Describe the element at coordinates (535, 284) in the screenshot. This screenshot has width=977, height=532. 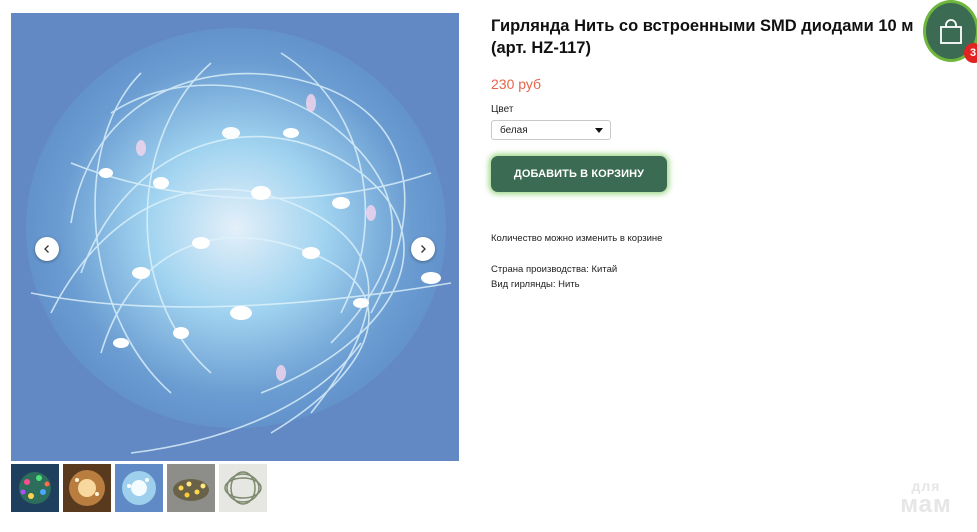
I see `spec-garland-type: Вид гирлянды: Нить` at that location.